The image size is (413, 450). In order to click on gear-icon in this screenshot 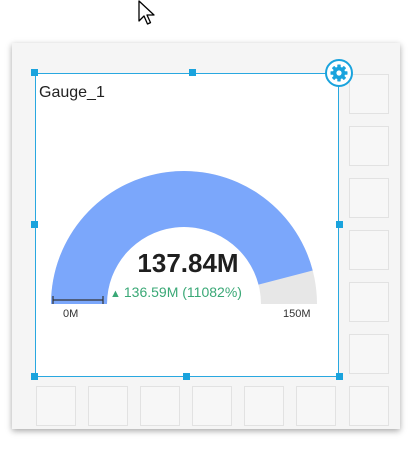, I will do `click(339, 73)`.